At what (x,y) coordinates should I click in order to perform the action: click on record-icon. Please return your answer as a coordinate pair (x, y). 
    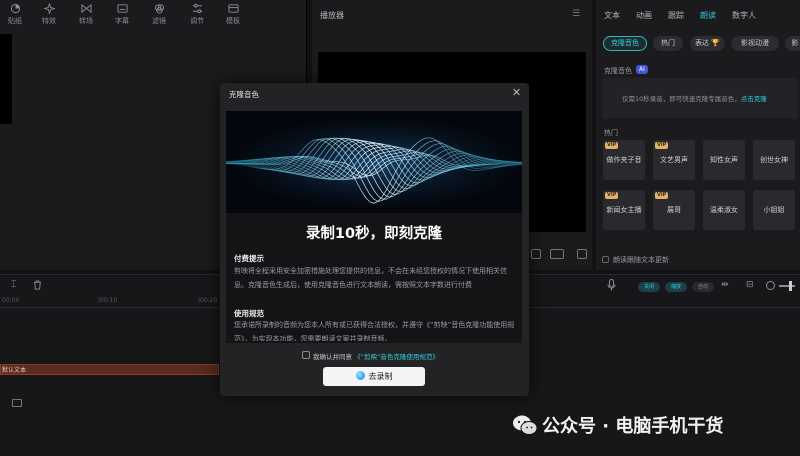
    Looking at the image, I should click on (360, 375).